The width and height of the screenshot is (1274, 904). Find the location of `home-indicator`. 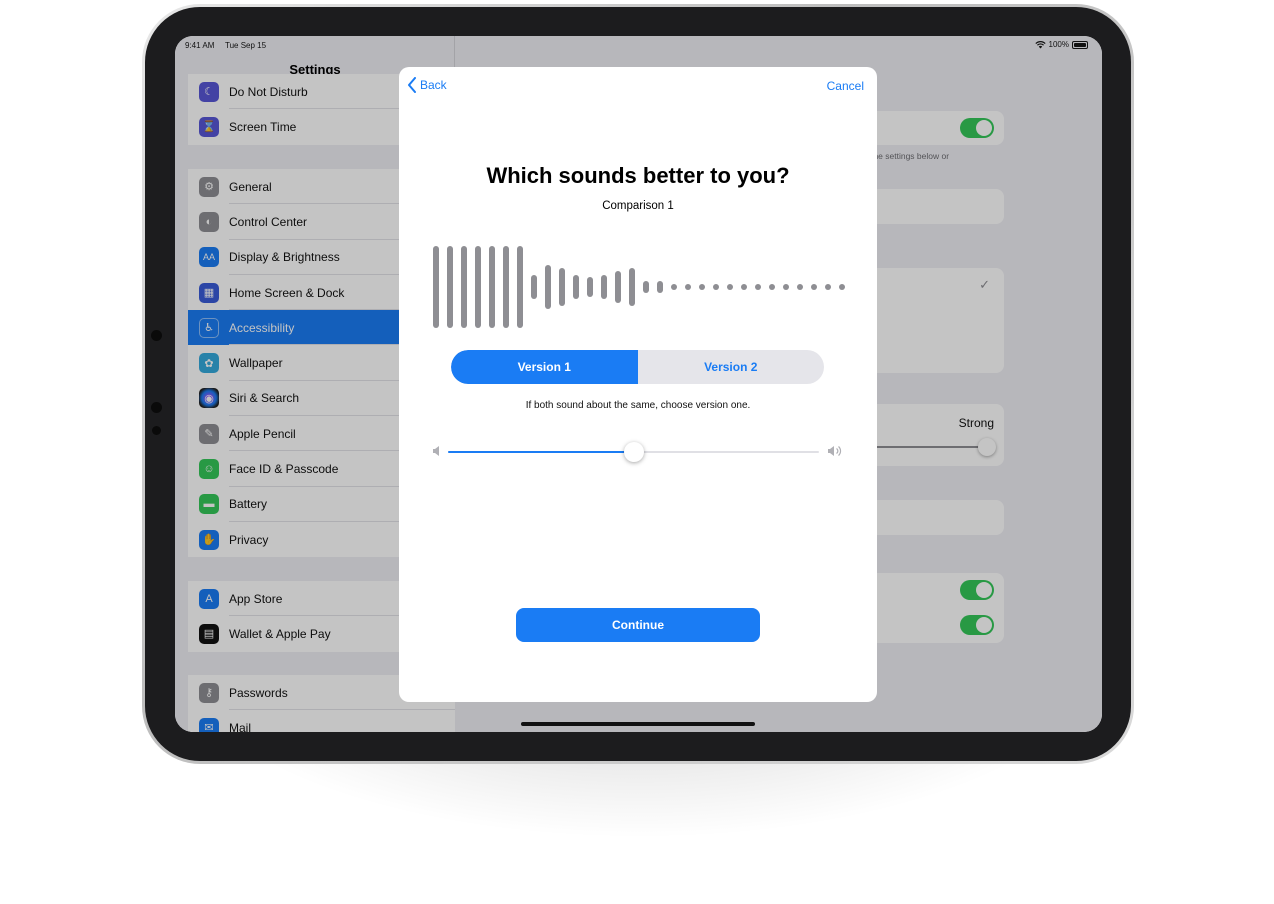

home-indicator is located at coordinates (638, 724).